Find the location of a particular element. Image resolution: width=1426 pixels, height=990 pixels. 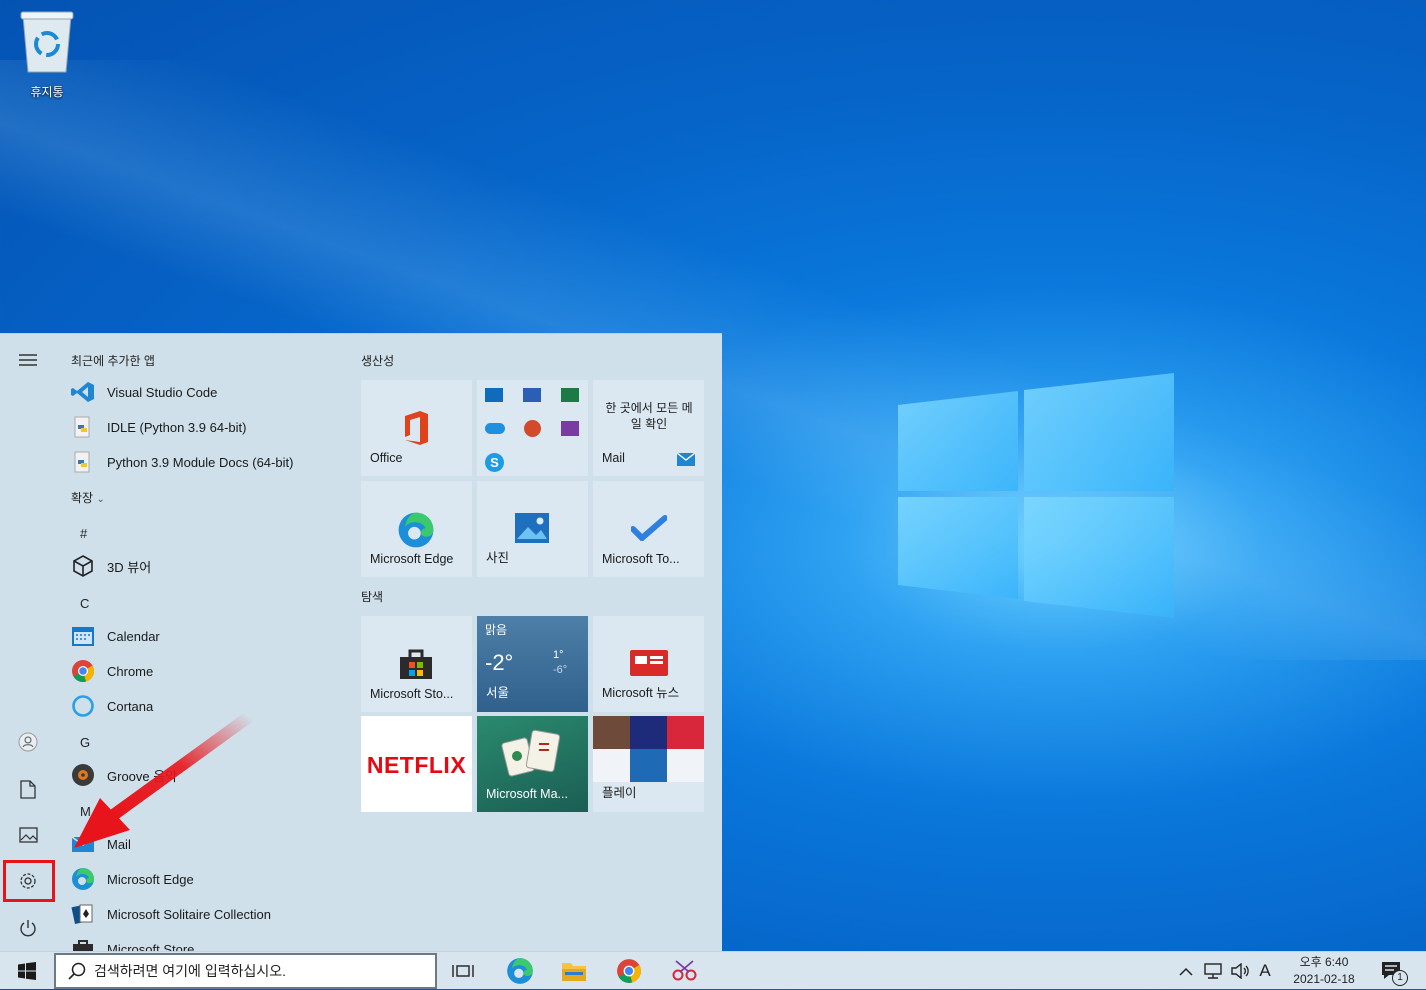

photos-icon is located at coordinates (532, 528).